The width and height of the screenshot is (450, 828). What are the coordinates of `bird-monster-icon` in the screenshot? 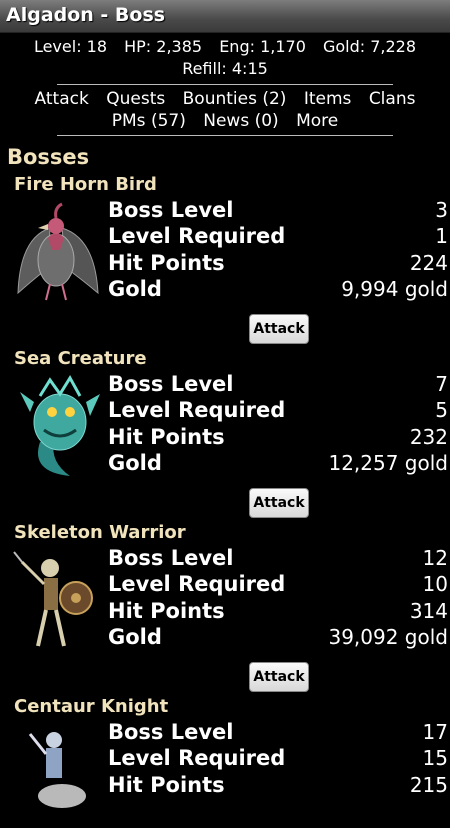 It's located at (58, 251).